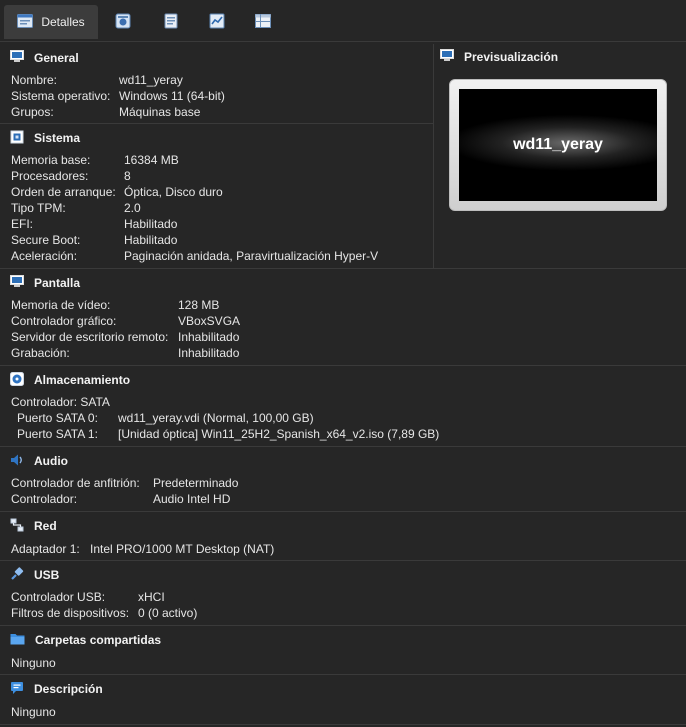  What do you see at coordinates (60, 402) in the screenshot?
I see `row-key: Controlador: SATA` at bounding box center [60, 402].